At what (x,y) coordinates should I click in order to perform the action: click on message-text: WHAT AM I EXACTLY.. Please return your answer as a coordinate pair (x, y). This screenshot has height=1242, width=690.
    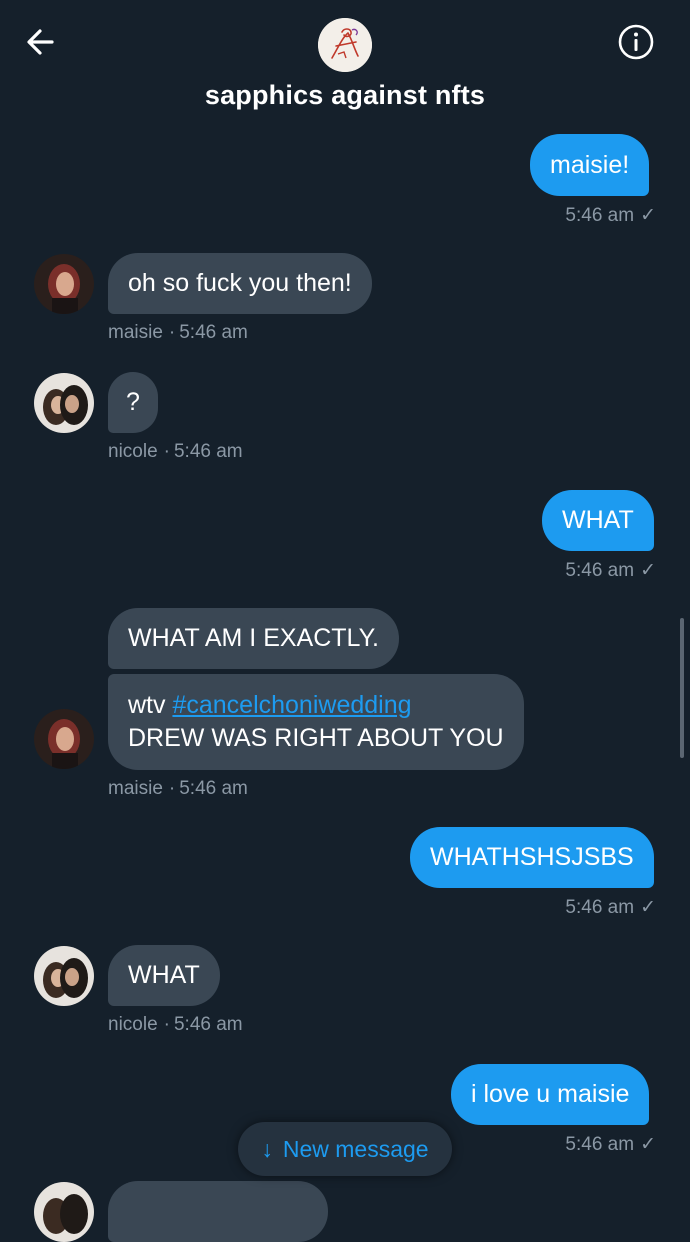
    Looking at the image, I should click on (253, 638).